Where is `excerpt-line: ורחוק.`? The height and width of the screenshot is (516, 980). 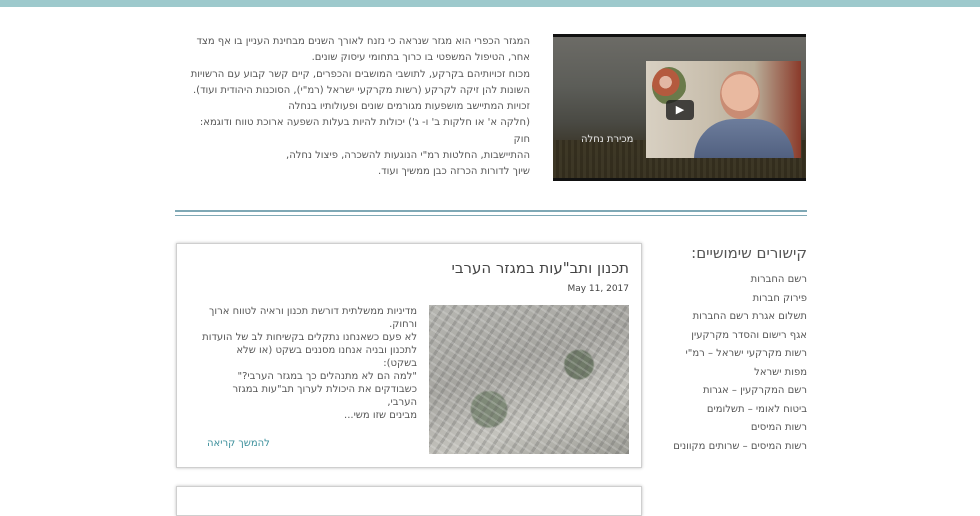 excerpt-line: ורחוק. is located at coordinates (403, 324).